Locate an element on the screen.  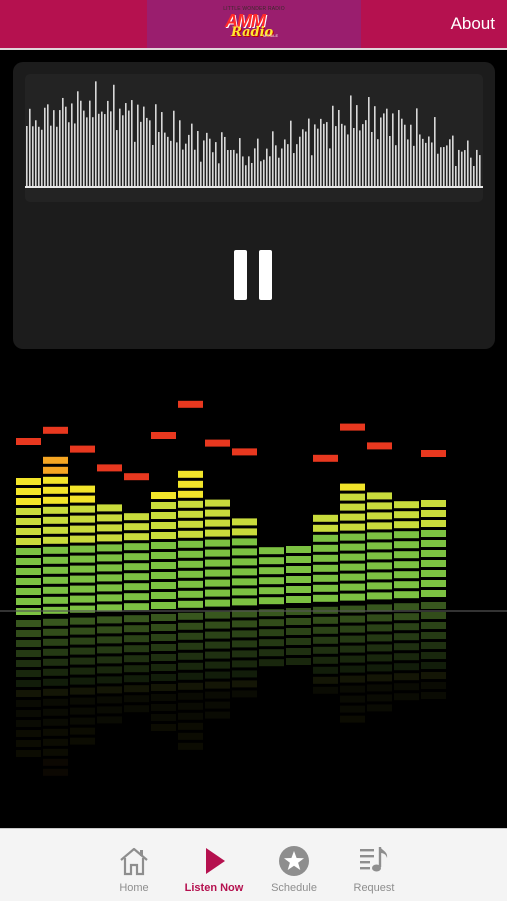
tab-listen-now: Listen Now is located at coordinates (214, 865).